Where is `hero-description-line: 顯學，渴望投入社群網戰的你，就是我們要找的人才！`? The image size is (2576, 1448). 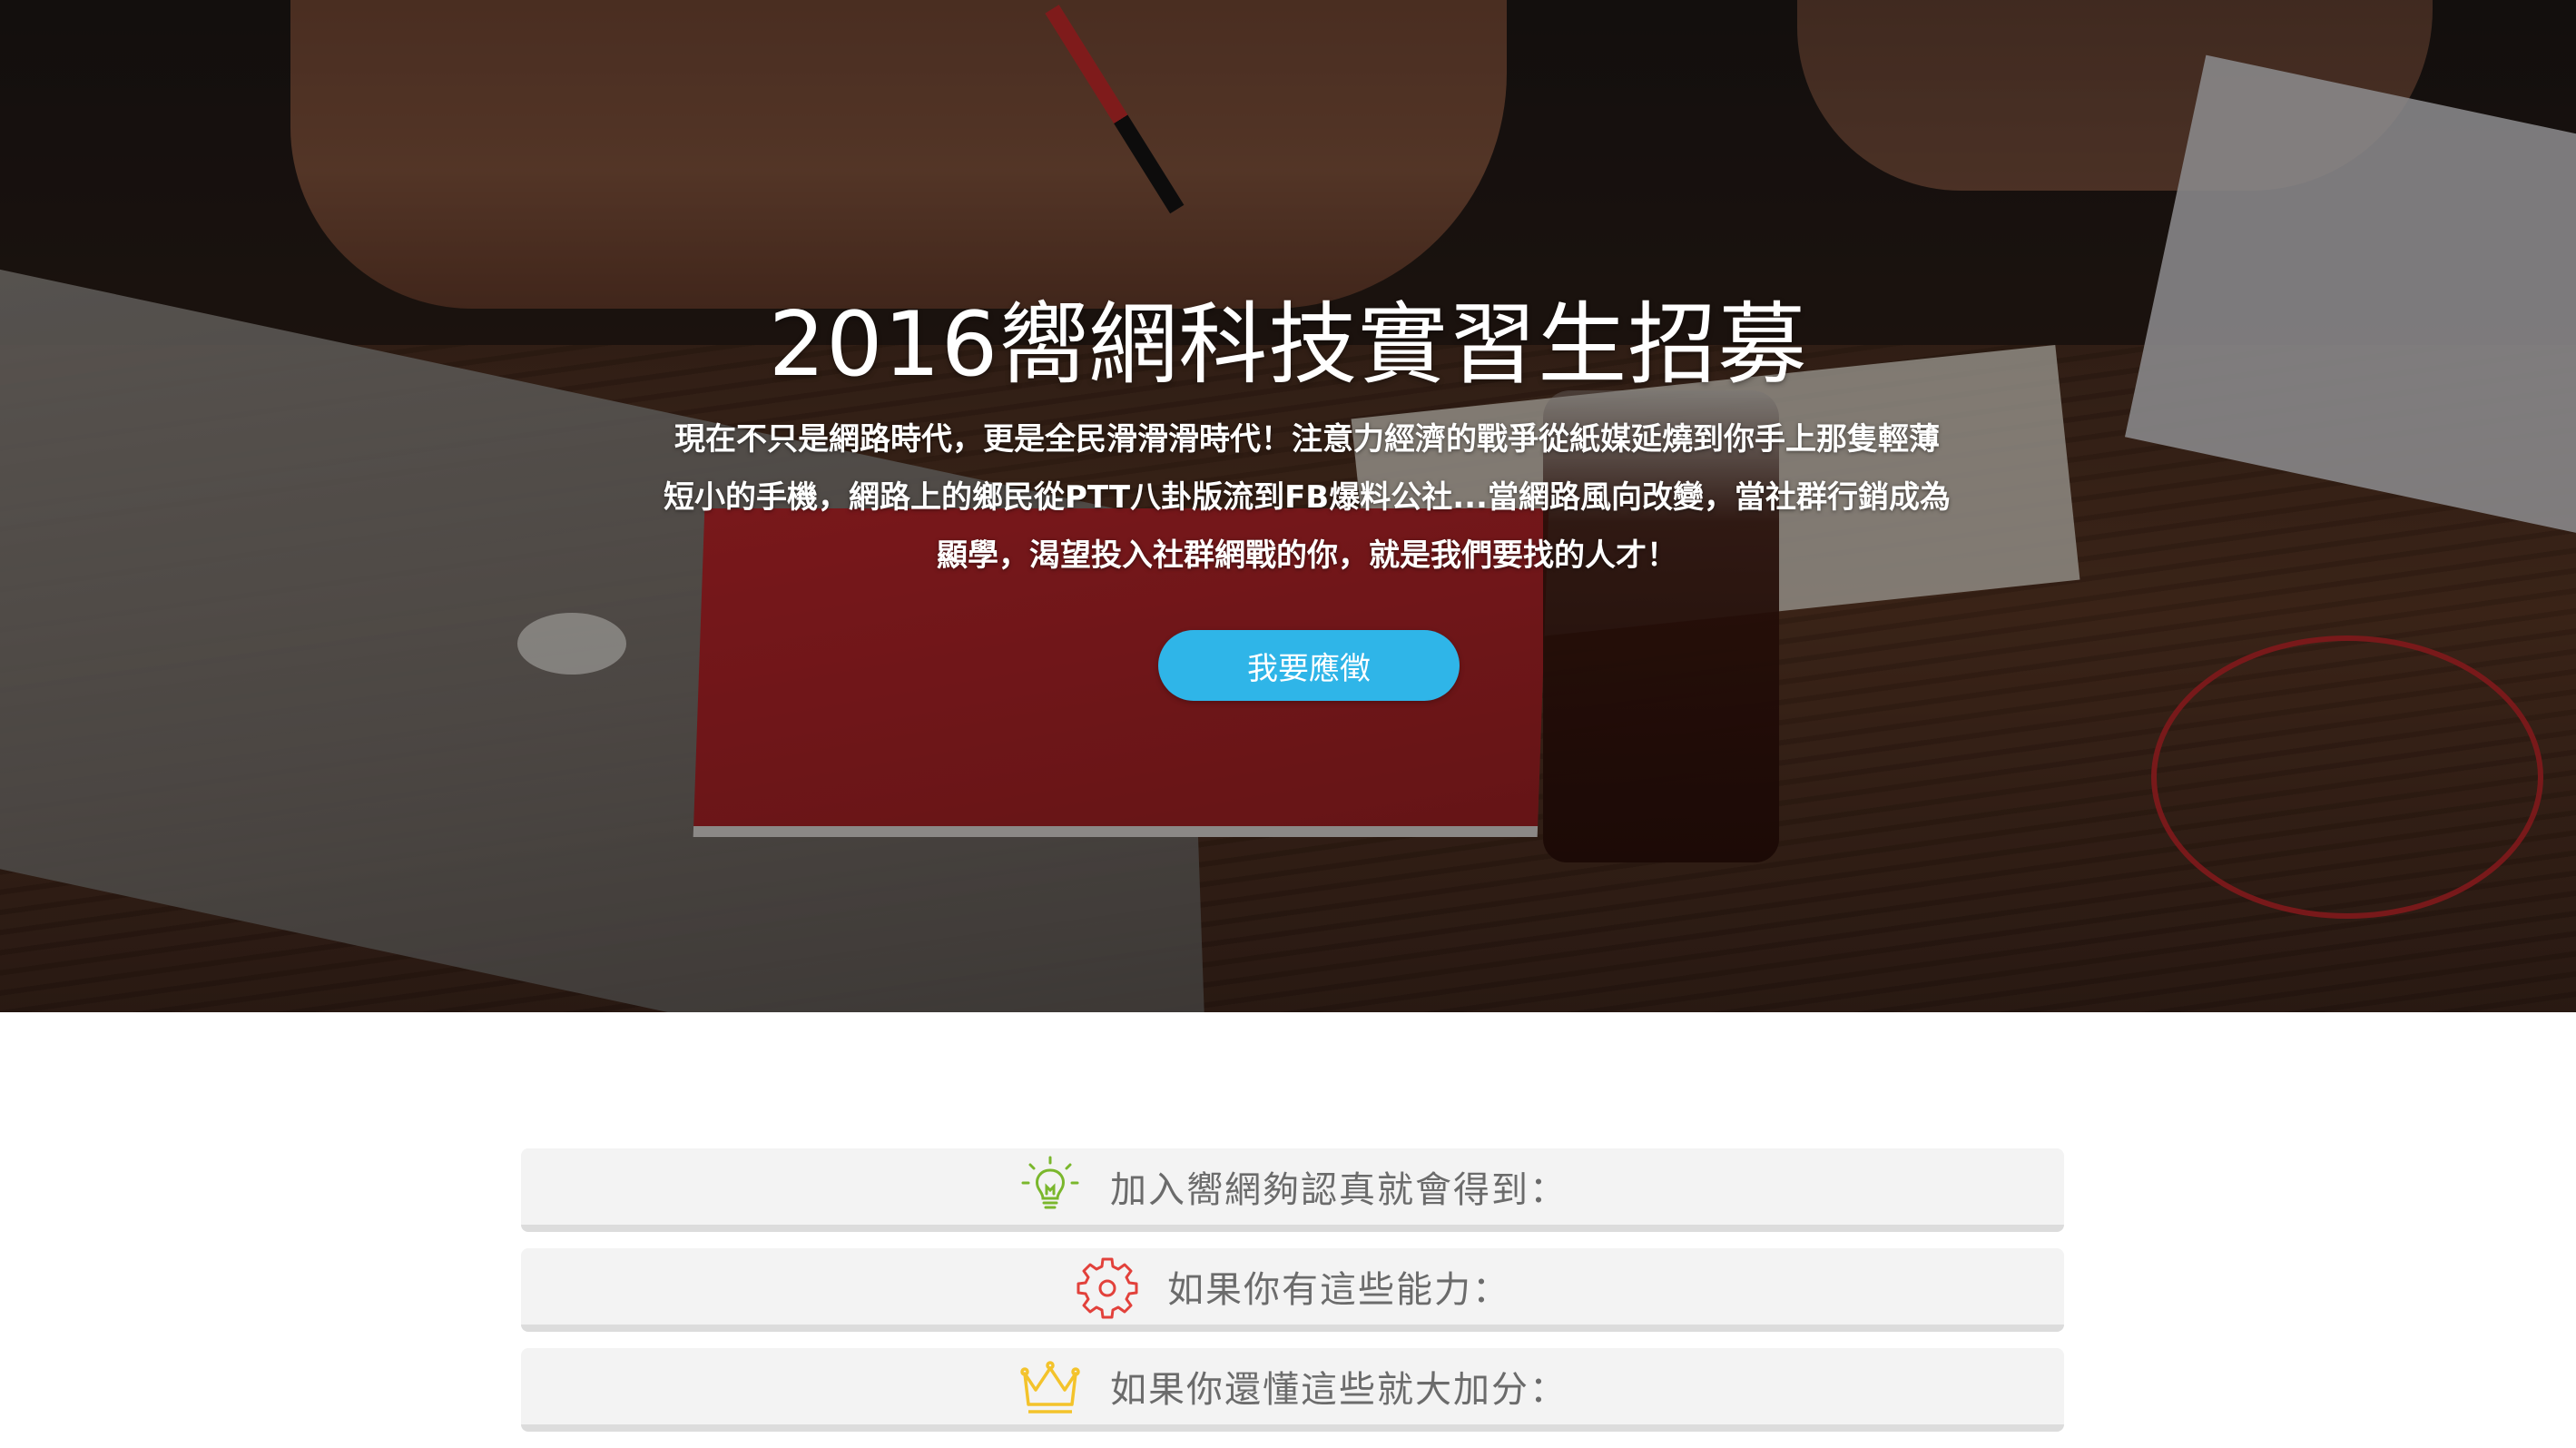
hero-description-line: 顯學，渴望投入社群網戰的你，就是我們要找的人才！ is located at coordinates (1307, 555).